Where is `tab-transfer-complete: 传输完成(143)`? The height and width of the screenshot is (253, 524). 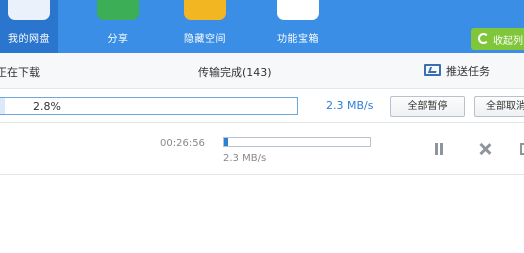 tab-transfer-complete: 传输完成(143) is located at coordinates (235, 72).